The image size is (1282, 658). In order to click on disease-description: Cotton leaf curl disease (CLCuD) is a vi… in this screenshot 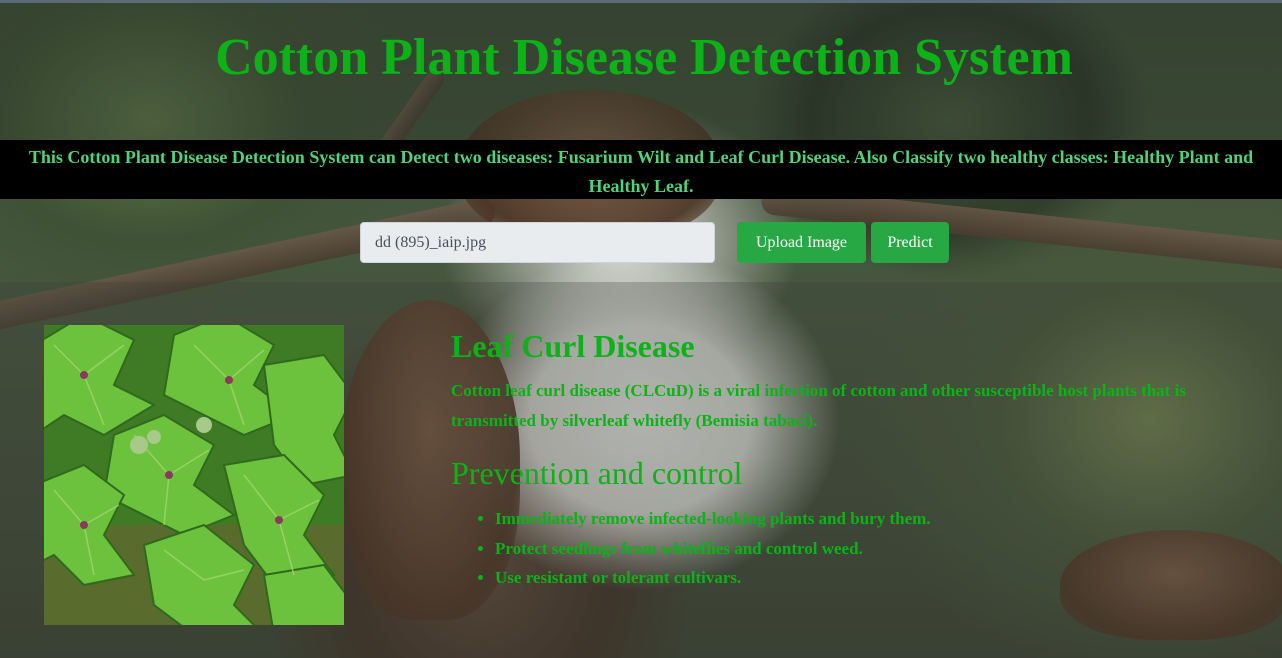, I will do `click(818, 405)`.